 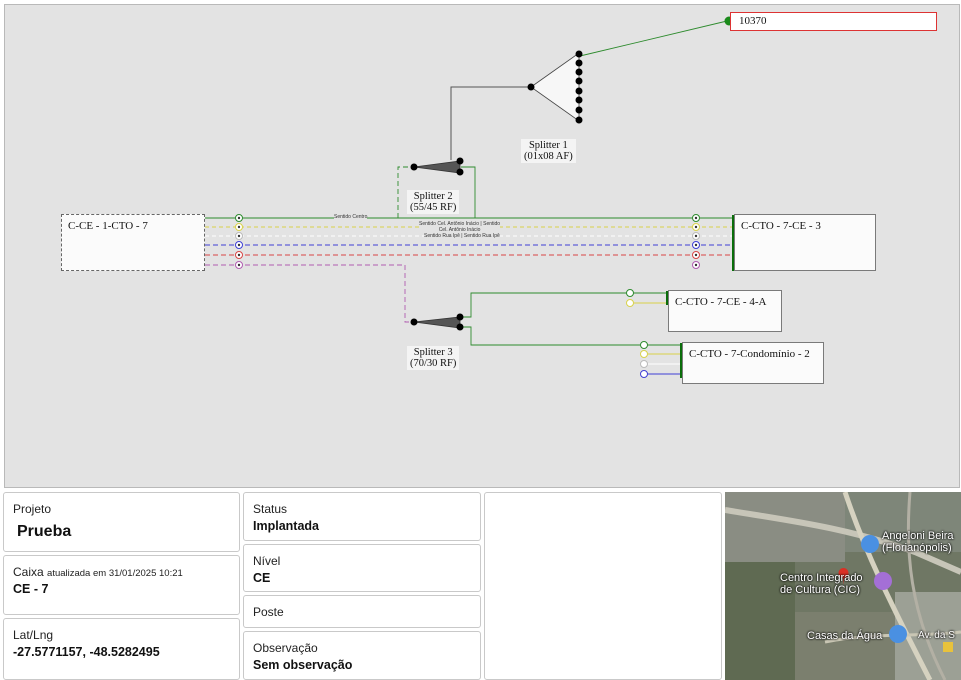 What do you see at coordinates (548, 156) in the screenshot?
I see `splitter-1-ratio: (01x08 AF)` at bounding box center [548, 156].